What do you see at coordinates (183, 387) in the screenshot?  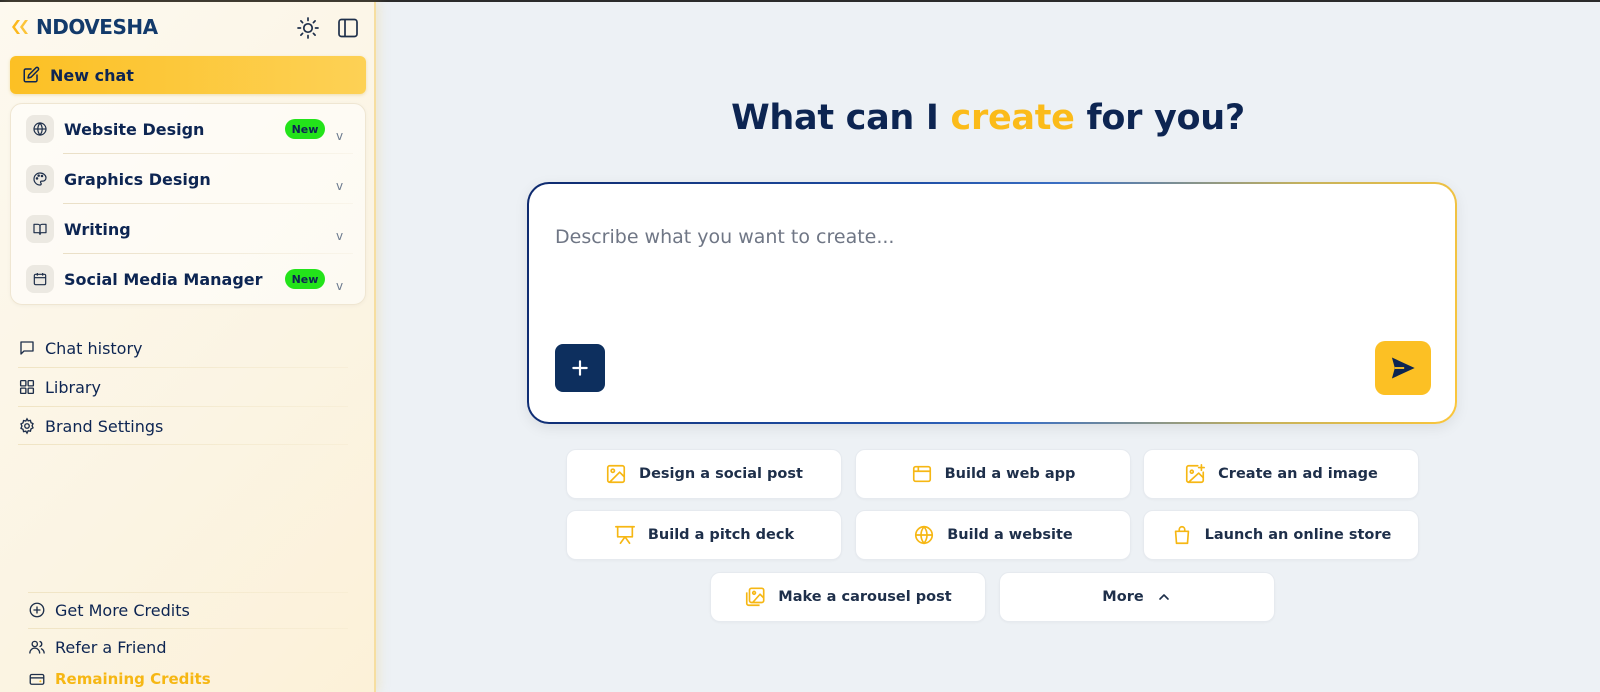 I see `nav-item-library: Library` at bounding box center [183, 387].